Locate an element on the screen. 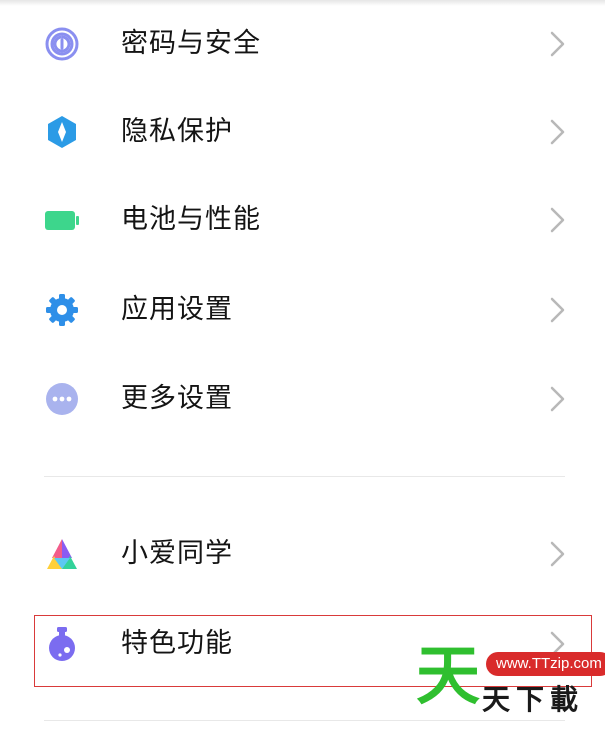  settings-item-privacy: 隐私保护 is located at coordinates (302, 132).